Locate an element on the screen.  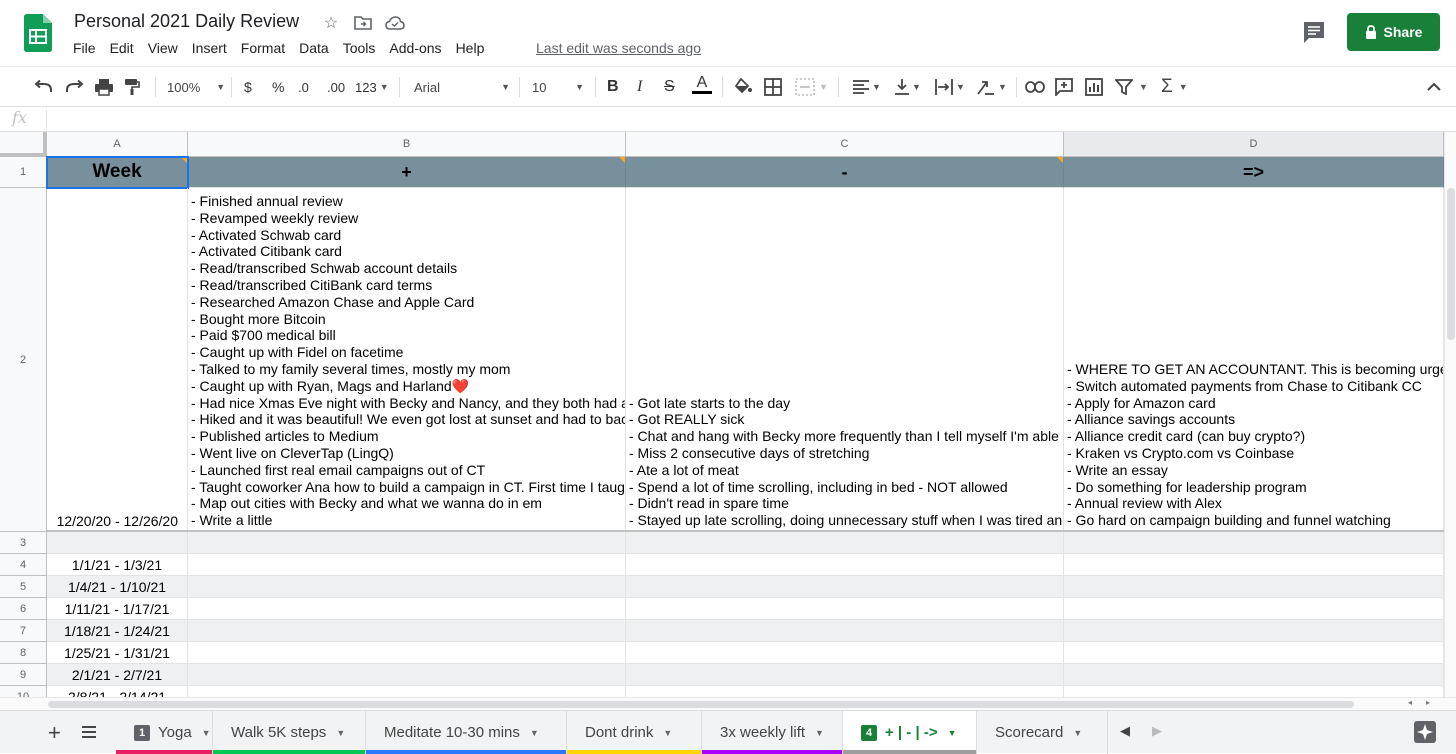
column-header-d: D is located at coordinates (1254, 144).